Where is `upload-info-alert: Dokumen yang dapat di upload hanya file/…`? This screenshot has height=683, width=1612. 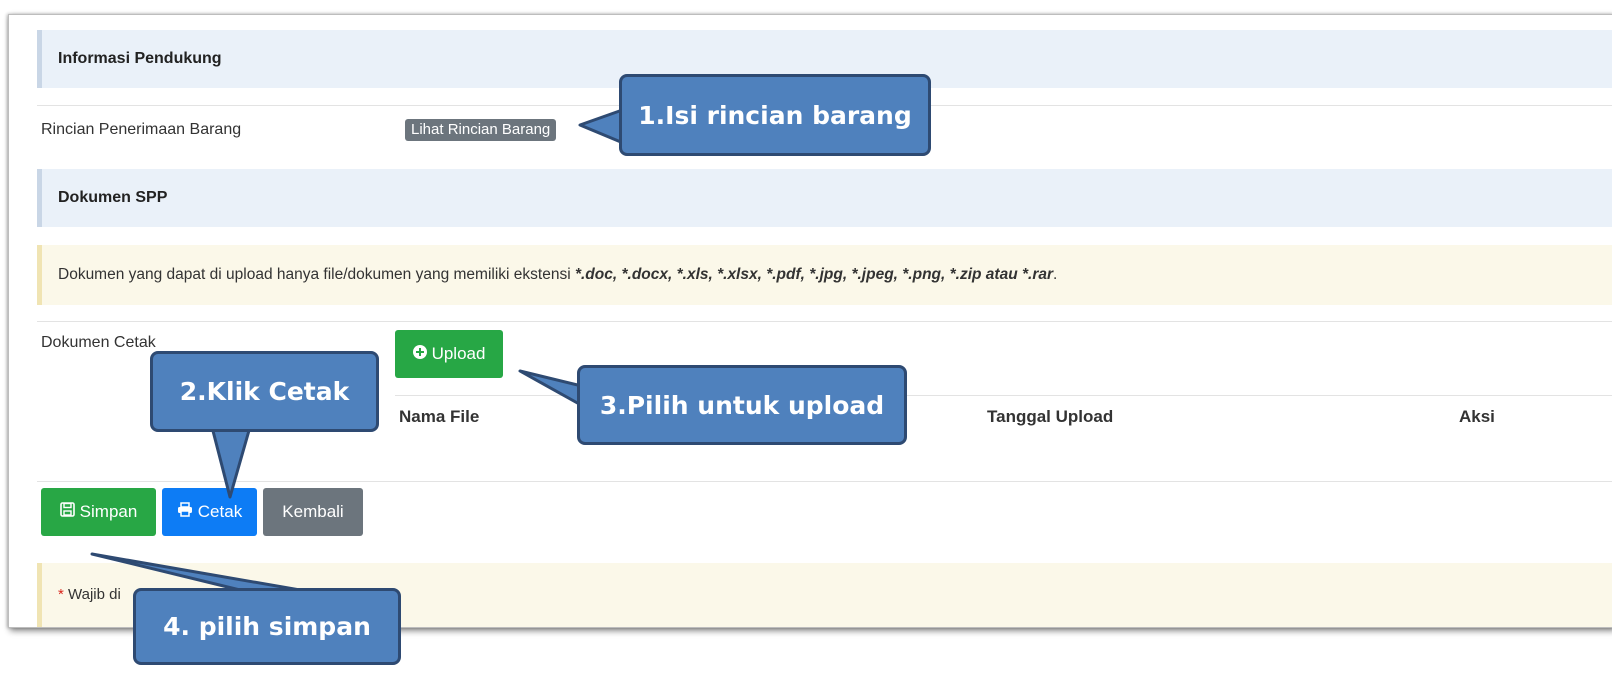
upload-info-alert: Dokumen yang dapat di upload hanya file/… is located at coordinates (824, 275).